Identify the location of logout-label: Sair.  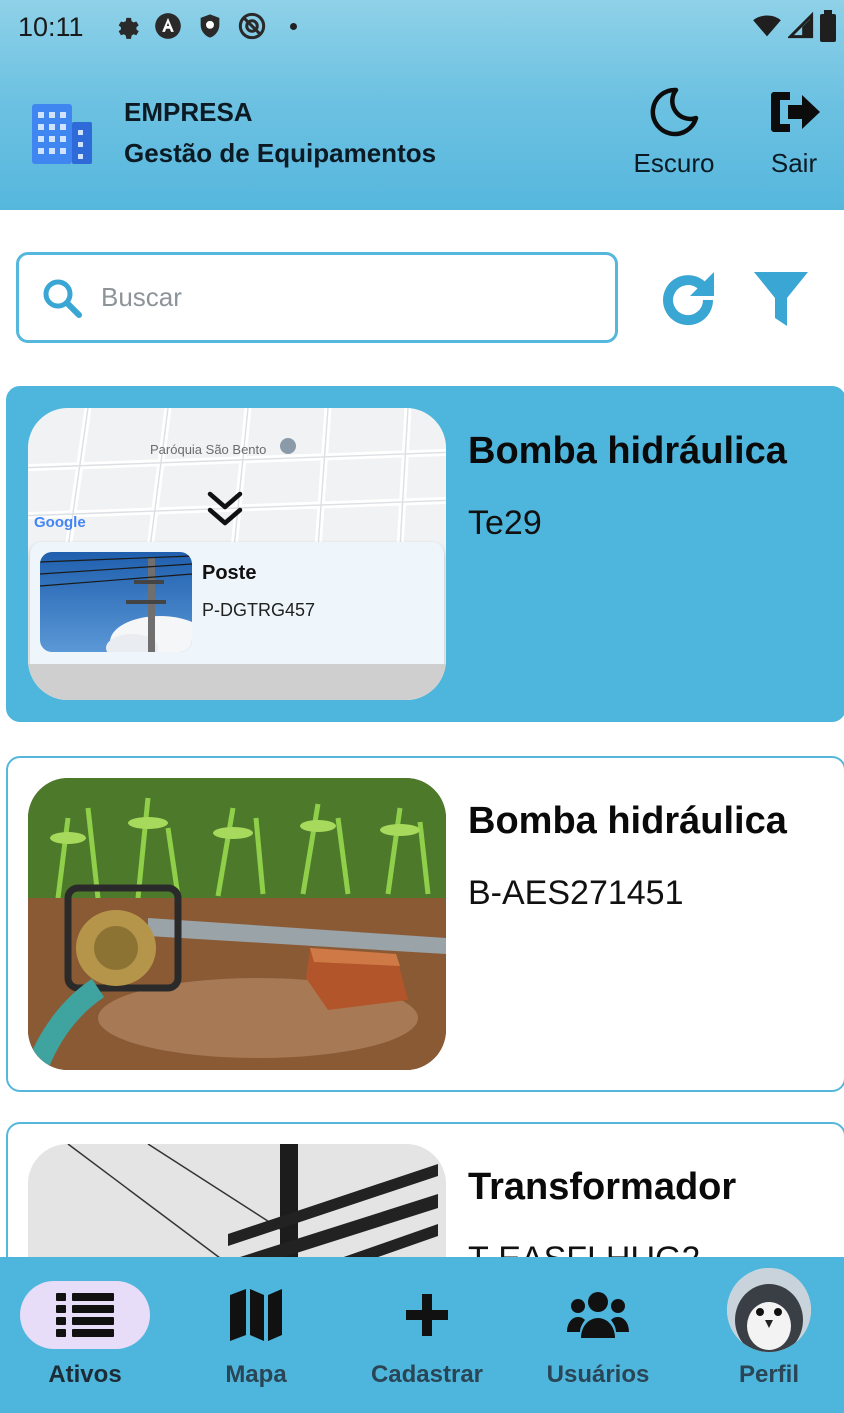
(794, 163).